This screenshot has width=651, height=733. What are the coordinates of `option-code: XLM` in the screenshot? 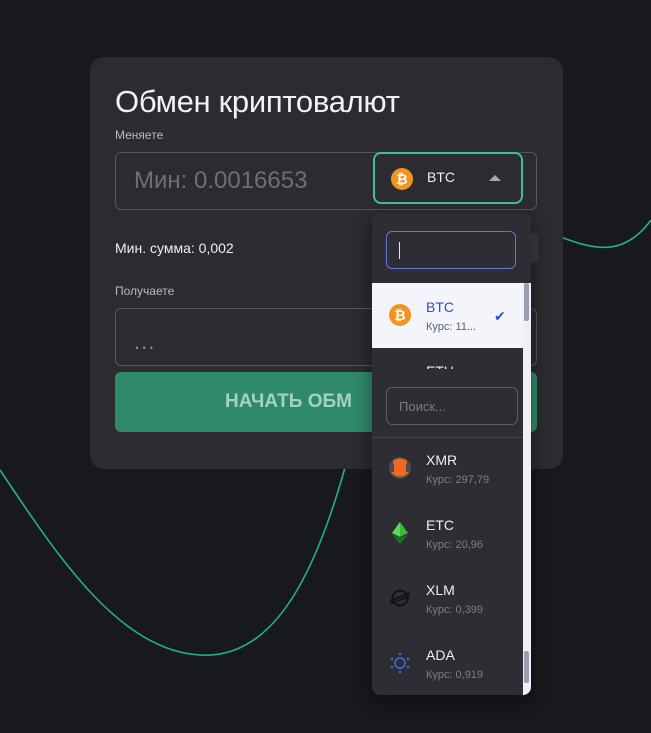 It's located at (440, 590).